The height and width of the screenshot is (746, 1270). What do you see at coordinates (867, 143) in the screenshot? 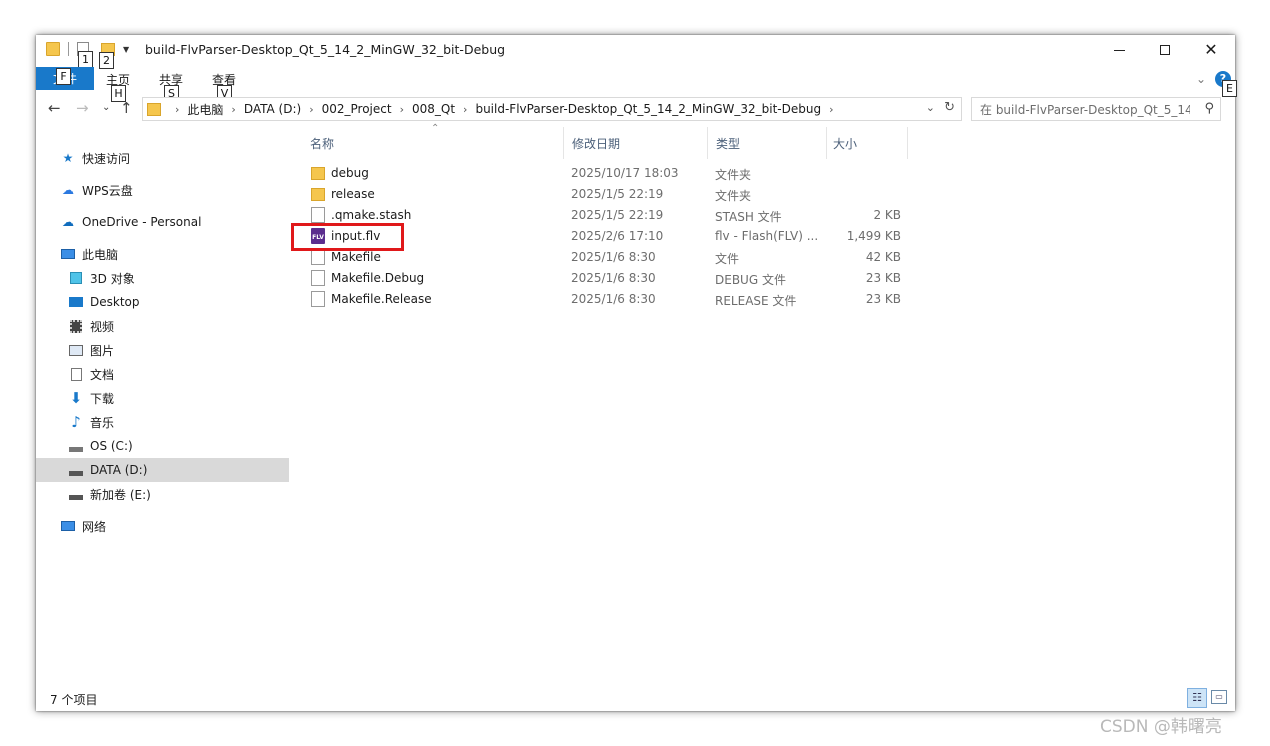
I see `column-header-size: 大小` at bounding box center [867, 143].